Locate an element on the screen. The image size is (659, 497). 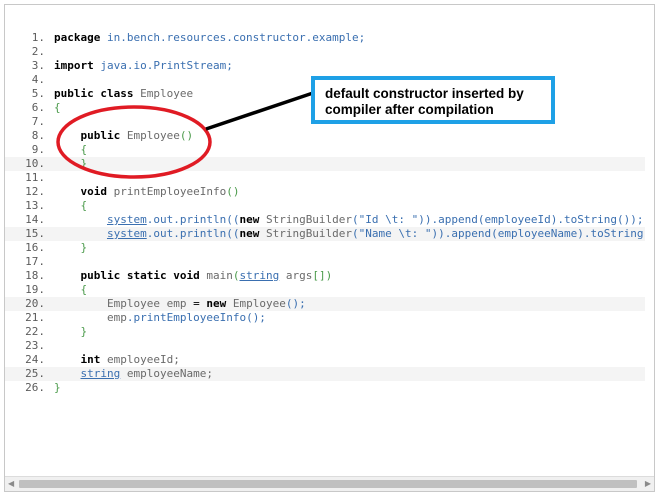
triangle-right-icon: ▶ is located at coordinates (648, 484).